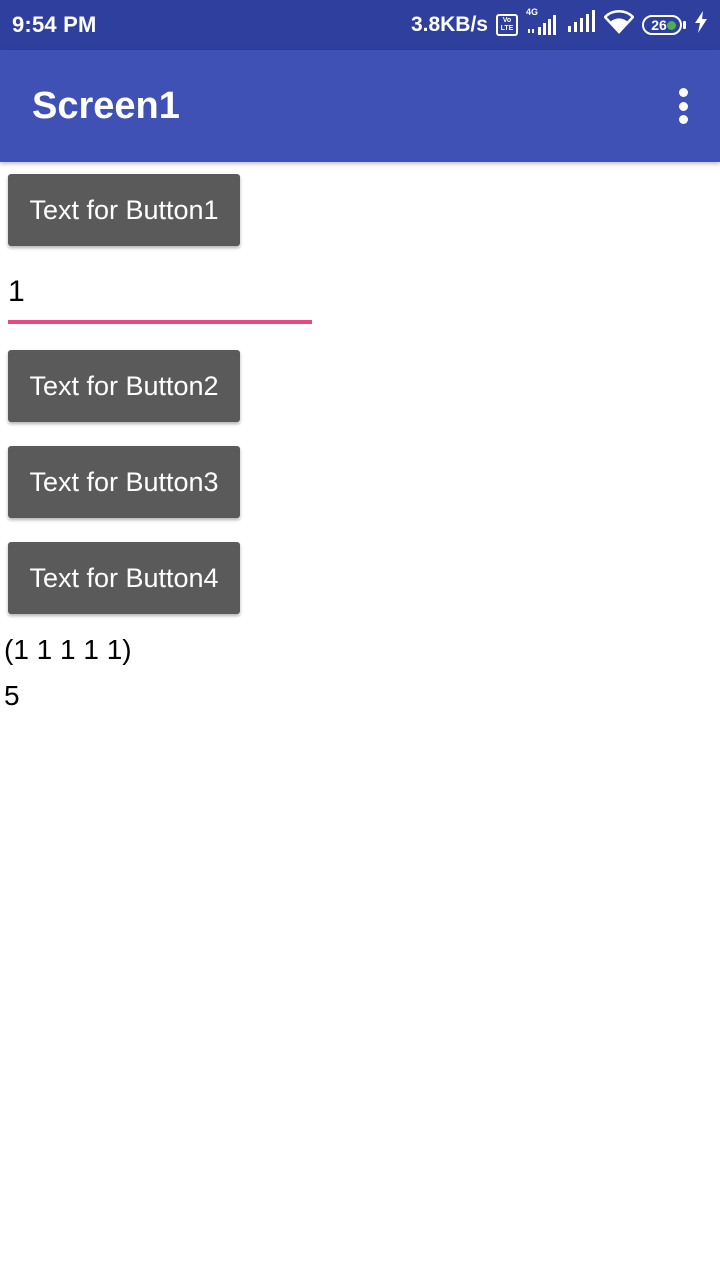 Image resolution: width=720 pixels, height=1280 pixels. Describe the element at coordinates (507, 25) in the screenshot. I see `volte-icon: Vo LTE` at that location.